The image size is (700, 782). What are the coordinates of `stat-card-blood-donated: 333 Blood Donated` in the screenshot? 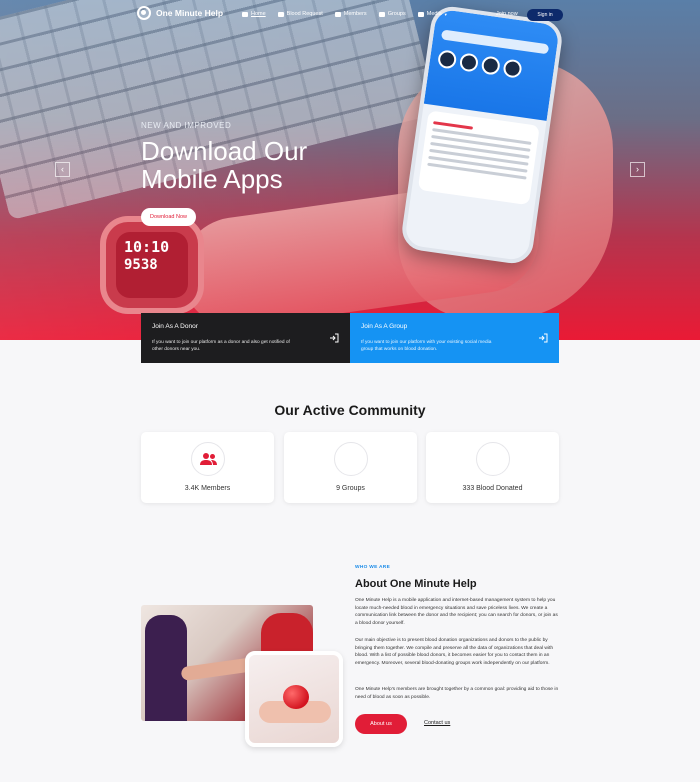 It's located at (492, 467).